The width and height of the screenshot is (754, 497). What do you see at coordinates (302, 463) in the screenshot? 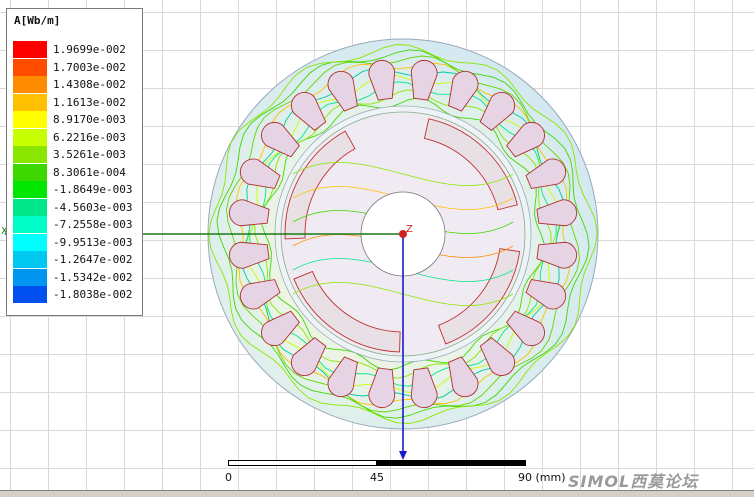
I see `scale-bar-white-segment` at bounding box center [302, 463].